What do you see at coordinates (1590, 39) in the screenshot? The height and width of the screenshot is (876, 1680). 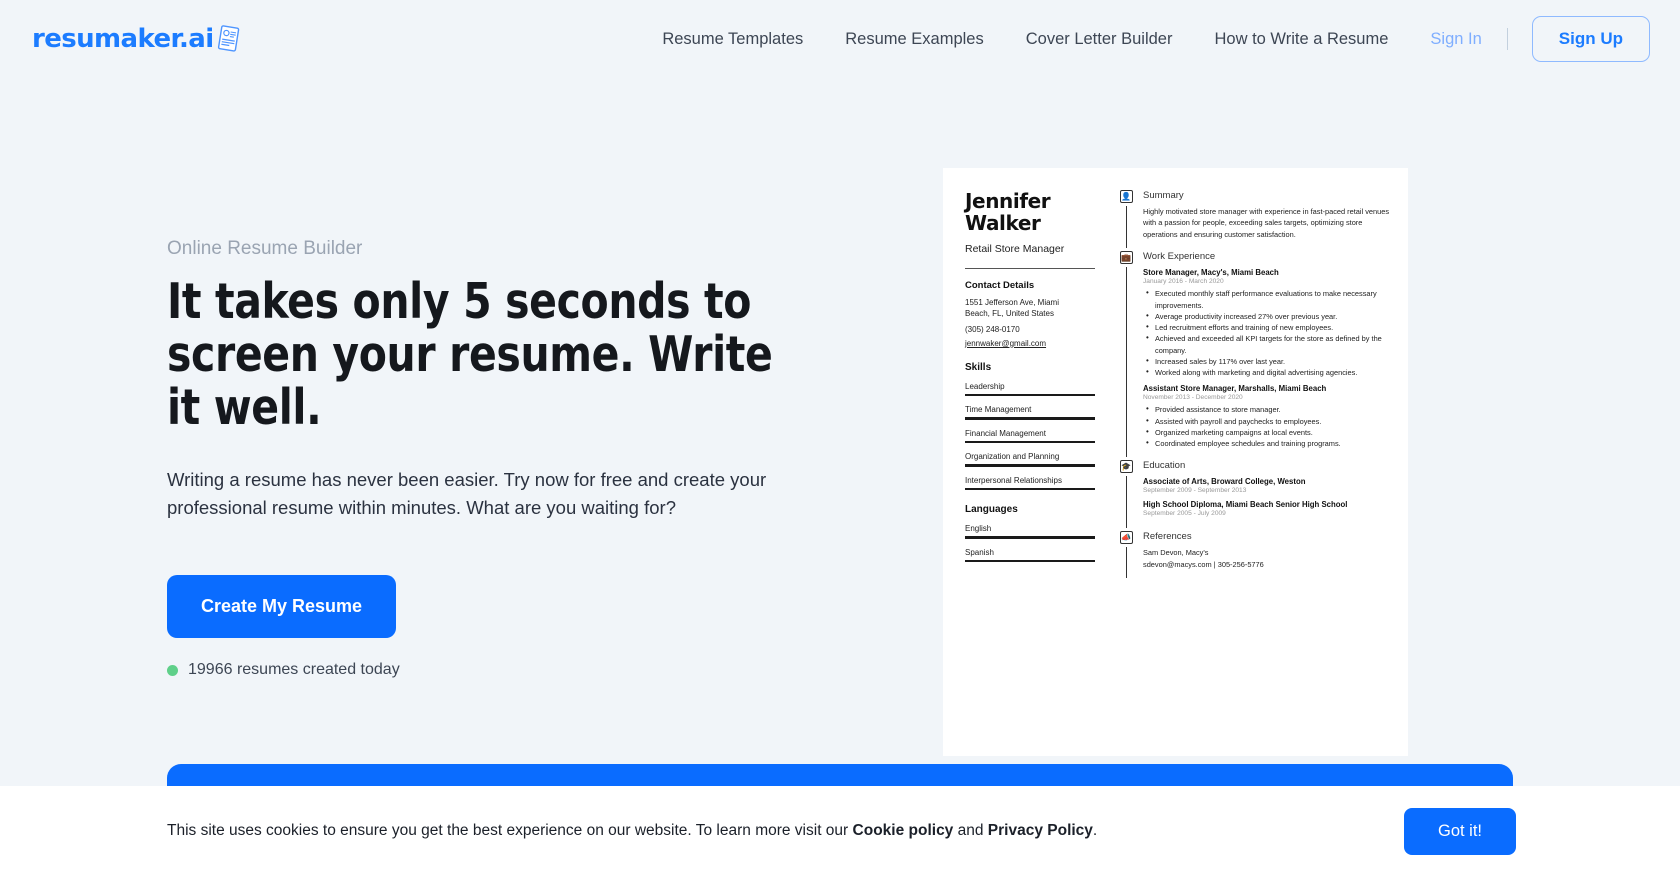 I see `sign-up-button: Sign Up` at bounding box center [1590, 39].